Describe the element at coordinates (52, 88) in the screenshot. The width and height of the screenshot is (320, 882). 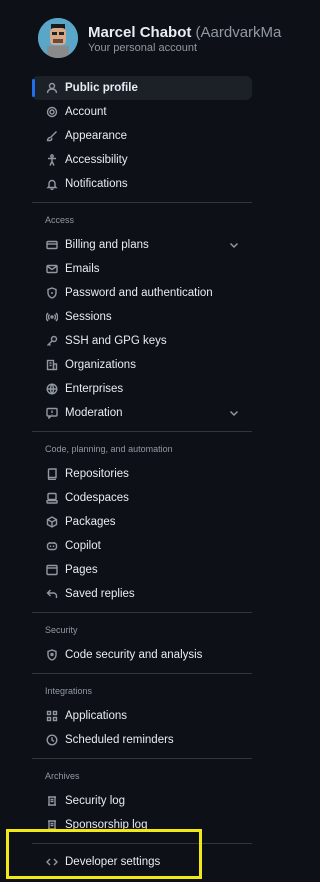
I see `person-icon` at that location.